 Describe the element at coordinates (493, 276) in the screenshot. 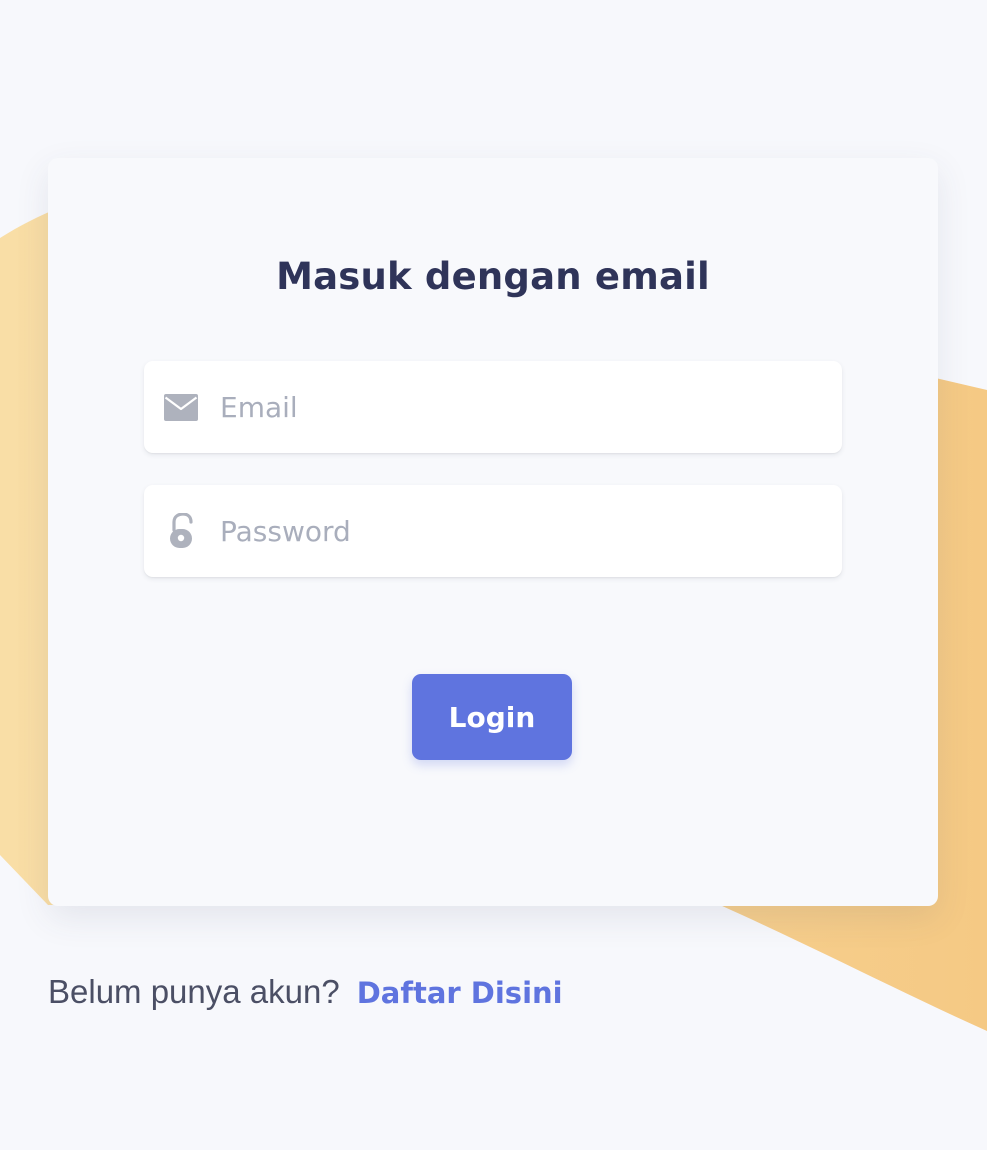

I see `login-title: Masuk dengan email` at that location.